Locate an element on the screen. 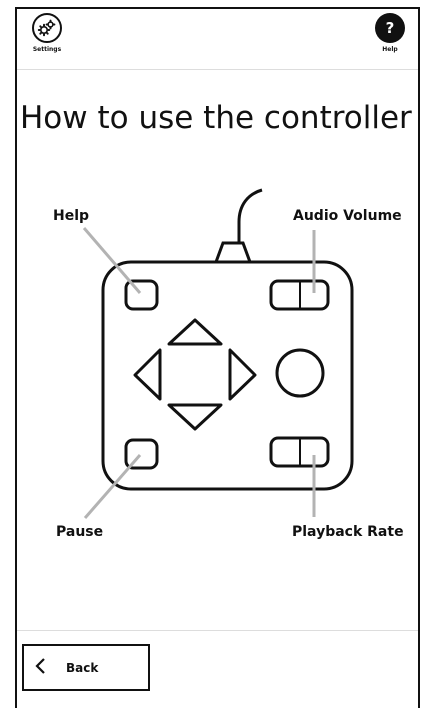  help-key is located at coordinates (141, 295).